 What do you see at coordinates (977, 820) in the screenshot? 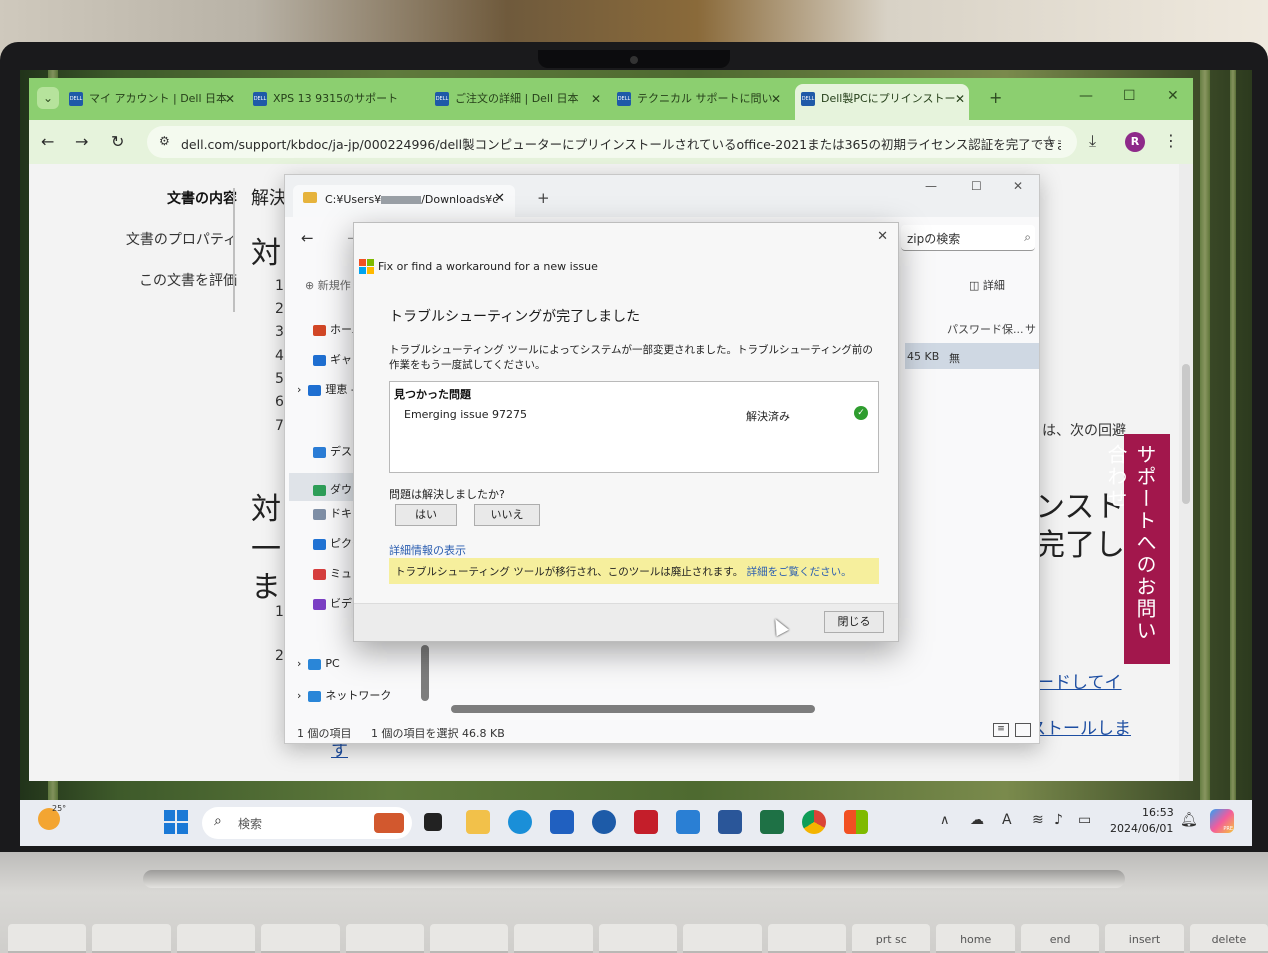
I see `onedrive-icon: ☁` at bounding box center [977, 820].